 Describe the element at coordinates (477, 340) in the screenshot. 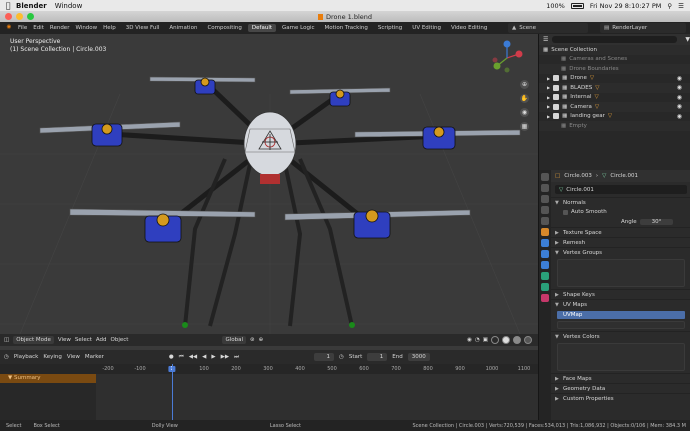

I see `overlay-icon: ◔` at that location.